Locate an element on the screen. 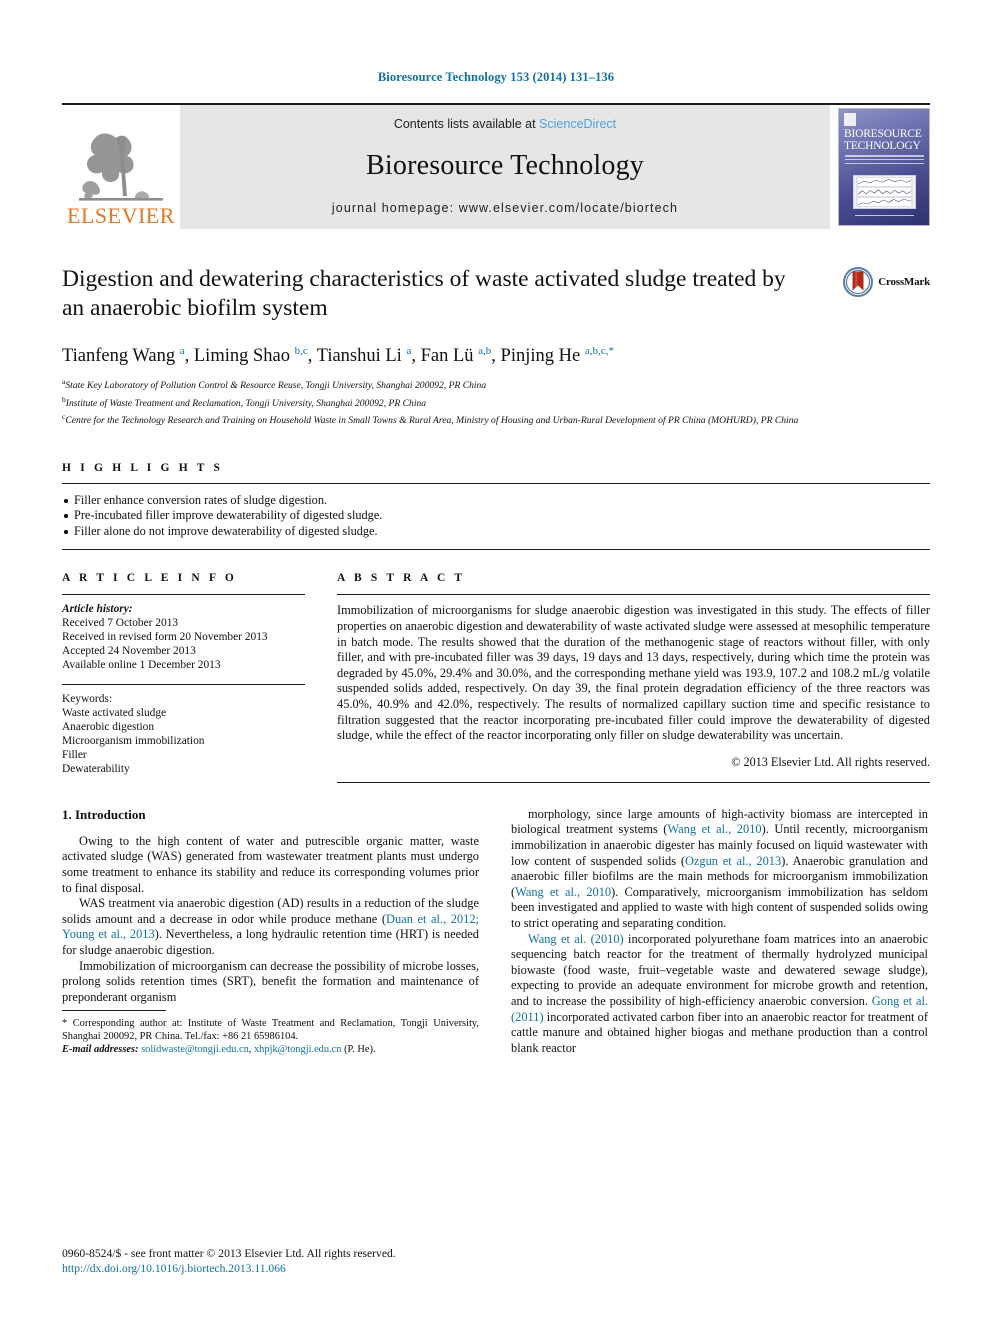 This screenshot has width=992, height=1323. article-history-item: Accepted 24 November 2013 is located at coordinates (129, 651).